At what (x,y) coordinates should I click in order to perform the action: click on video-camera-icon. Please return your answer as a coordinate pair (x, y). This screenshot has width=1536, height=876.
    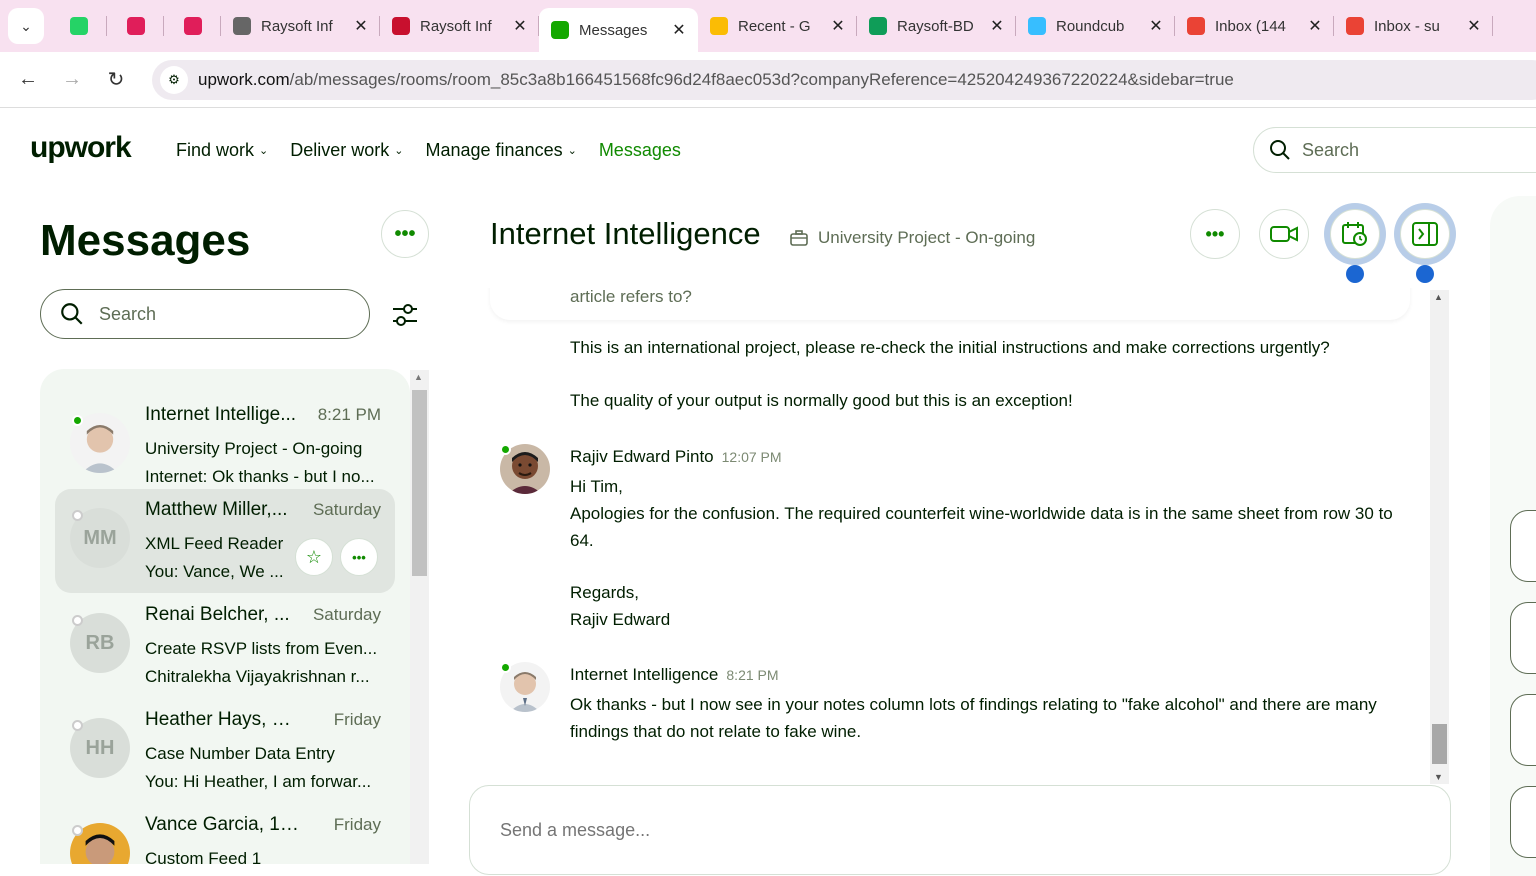
    Looking at the image, I should click on (1284, 234).